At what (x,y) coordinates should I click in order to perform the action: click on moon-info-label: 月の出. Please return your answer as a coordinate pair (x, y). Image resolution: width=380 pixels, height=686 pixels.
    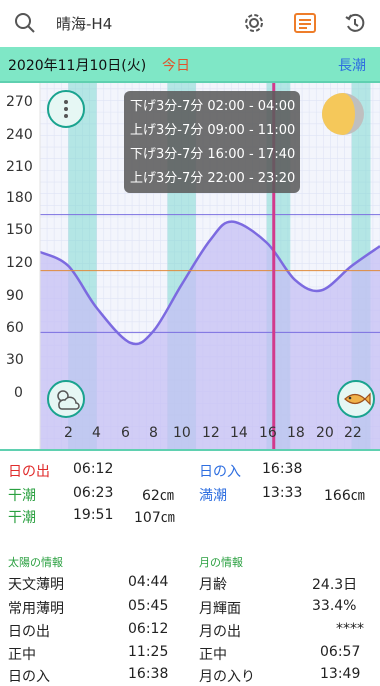
    Looking at the image, I should click on (220, 632).